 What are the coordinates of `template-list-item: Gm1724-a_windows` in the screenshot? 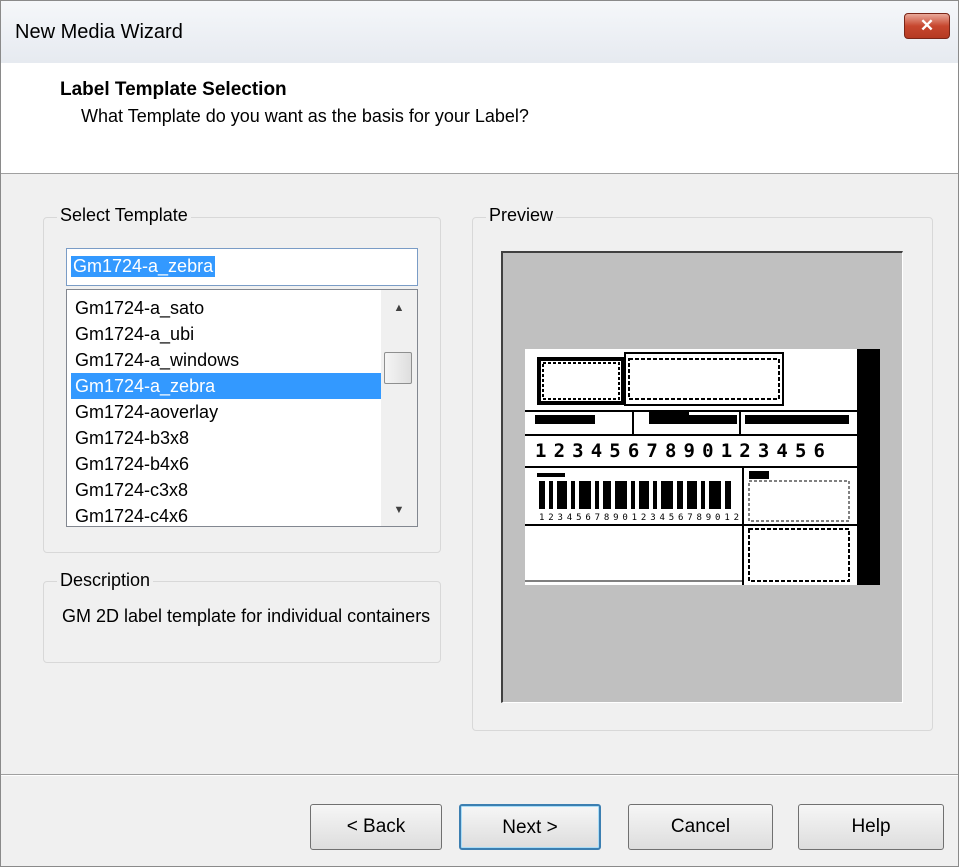 It's located at (226, 360).